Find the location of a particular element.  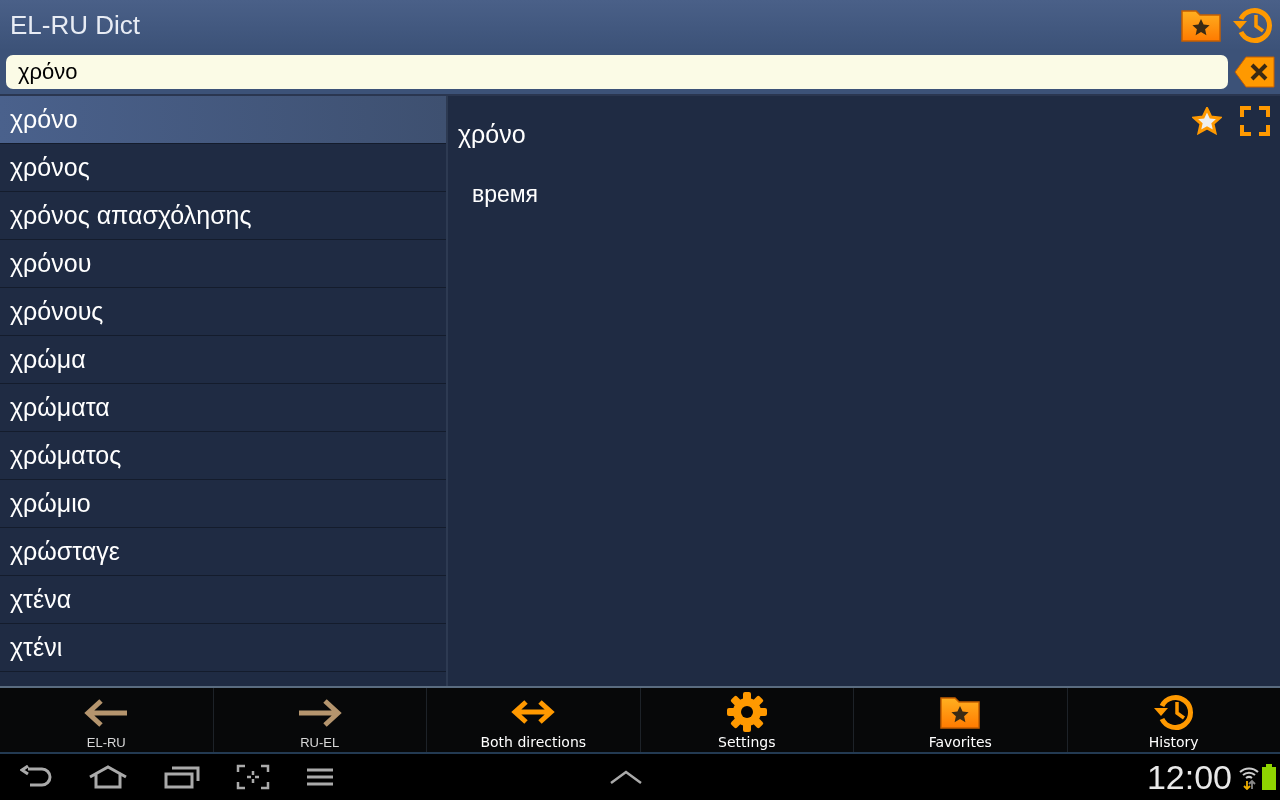

screenshot-icon is located at coordinates (253, 777).